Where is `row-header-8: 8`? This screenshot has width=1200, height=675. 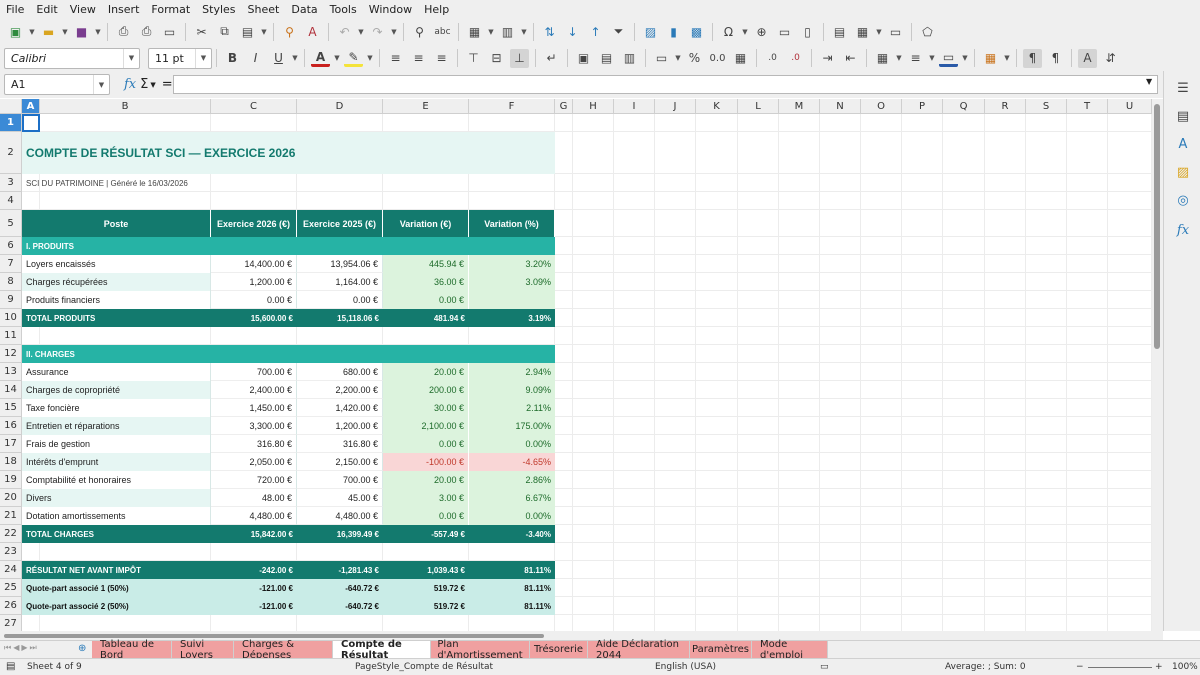
row-header-8: 8 is located at coordinates (11, 282).